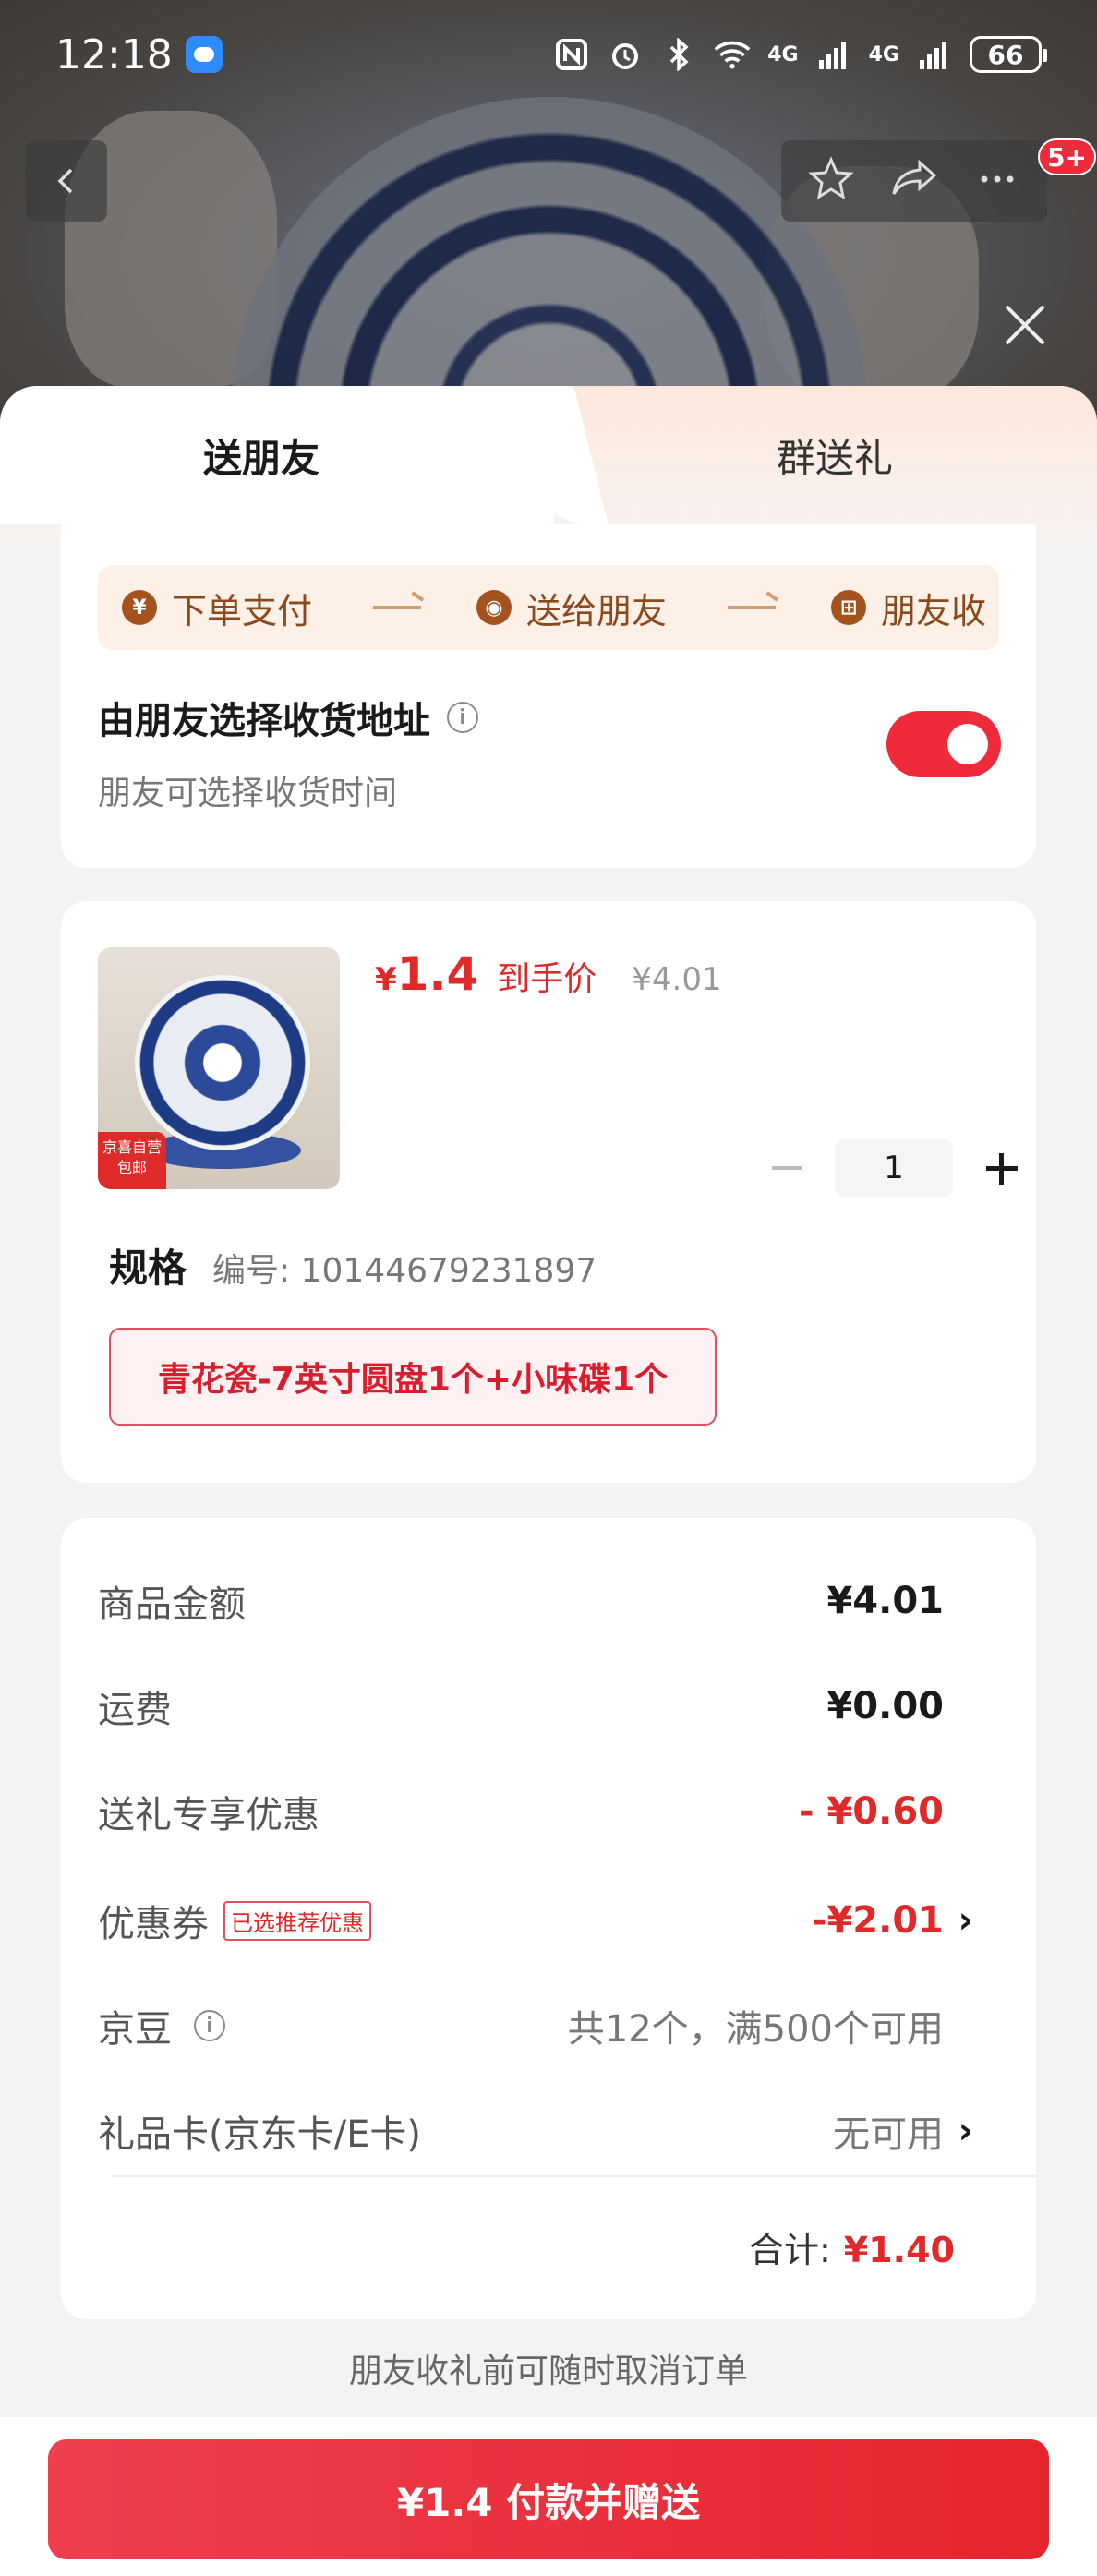 This screenshot has width=1097, height=2576. I want to click on summary-row-coupon: 优惠券 已选推荐优惠 -¥2.01 ›, so click(548, 1920).